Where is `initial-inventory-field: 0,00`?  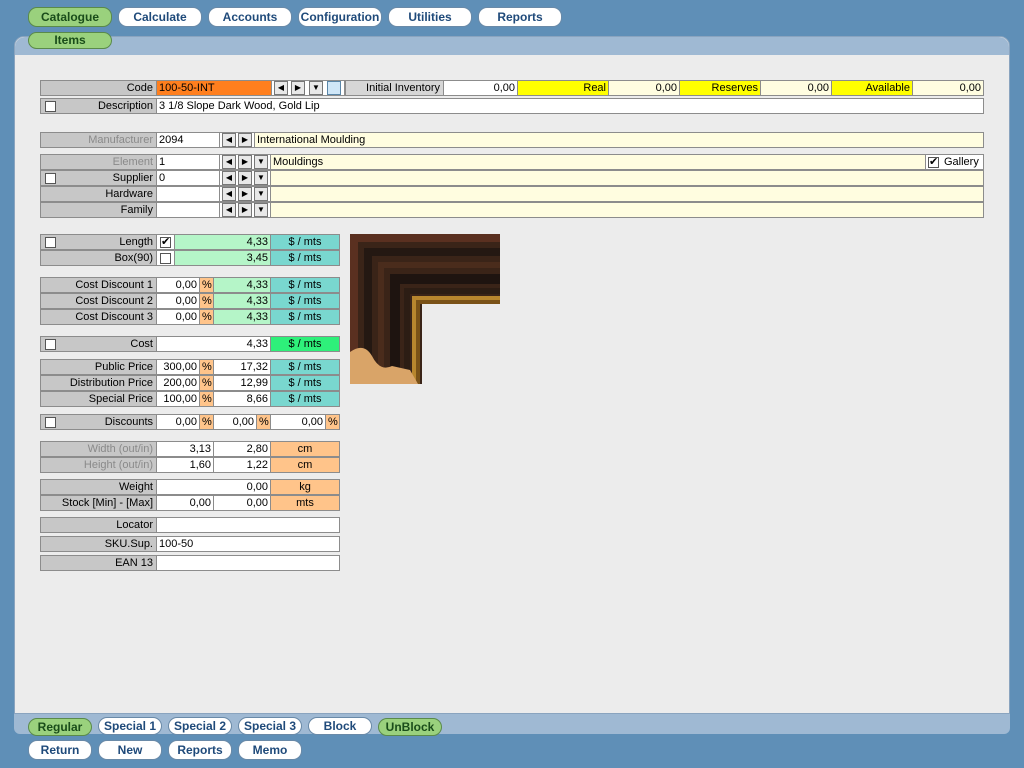
initial-inventory-field: 0,00 is located at coordinates (480, 88).